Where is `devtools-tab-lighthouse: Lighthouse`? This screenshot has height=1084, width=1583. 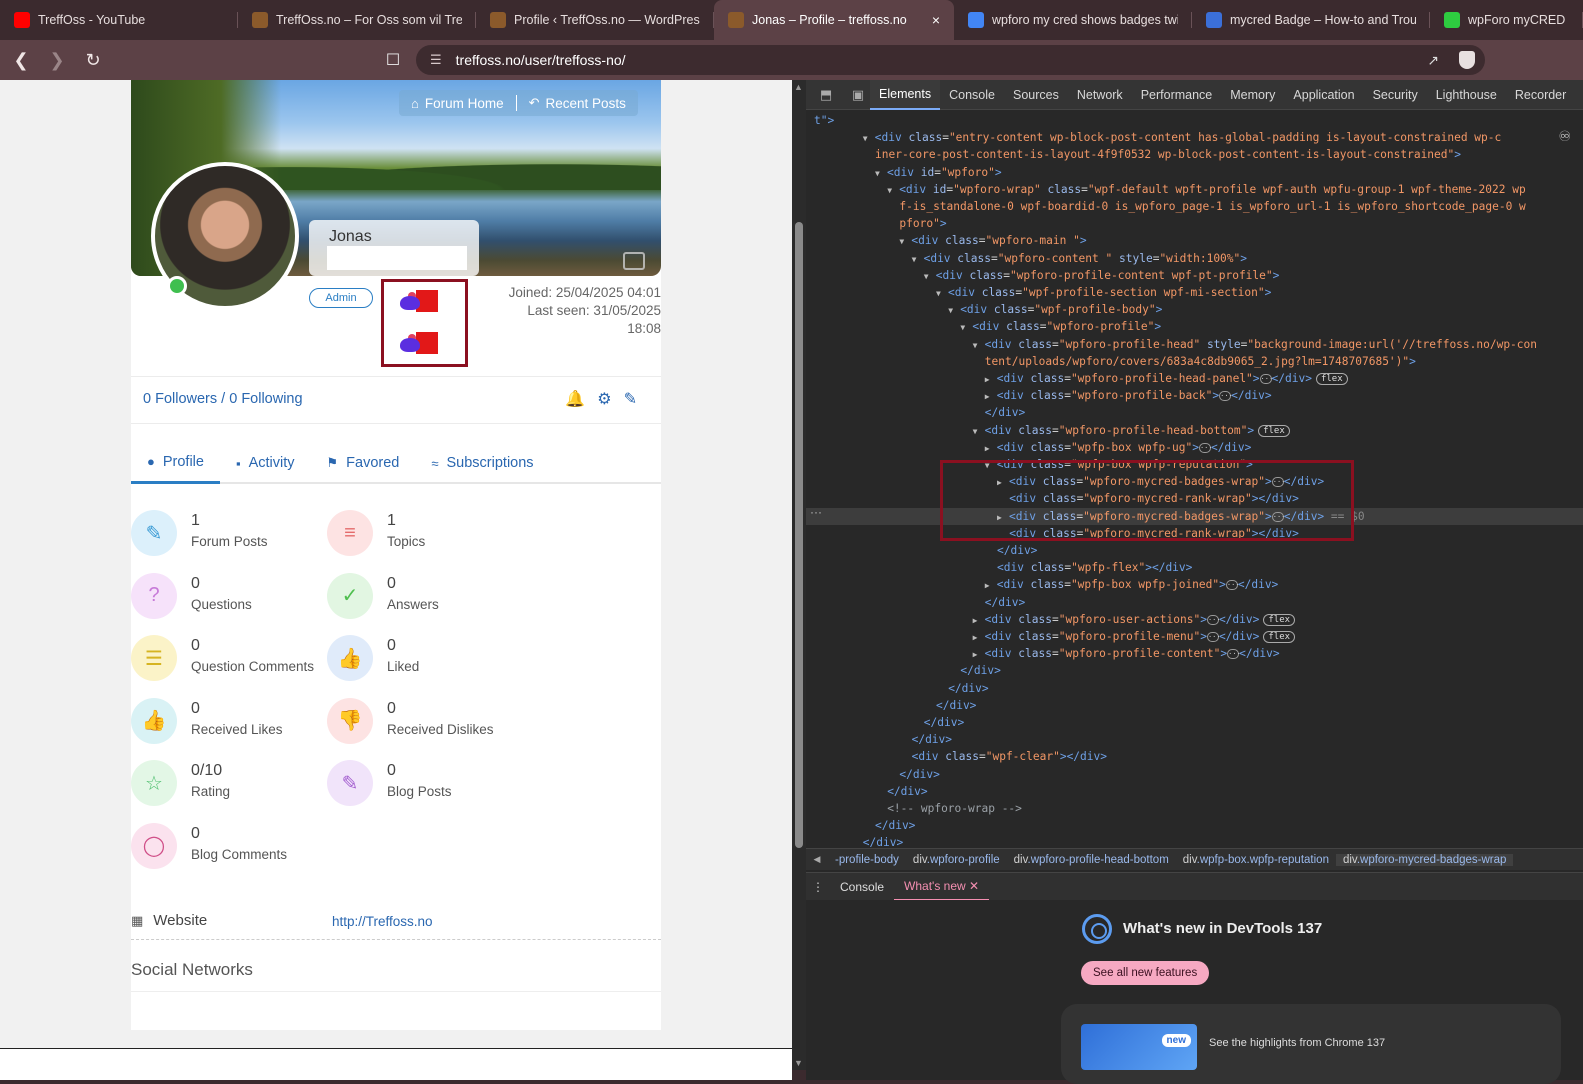
devtools-tab-lighthouse: Lighthouse is located at coordinates (1466, 95).